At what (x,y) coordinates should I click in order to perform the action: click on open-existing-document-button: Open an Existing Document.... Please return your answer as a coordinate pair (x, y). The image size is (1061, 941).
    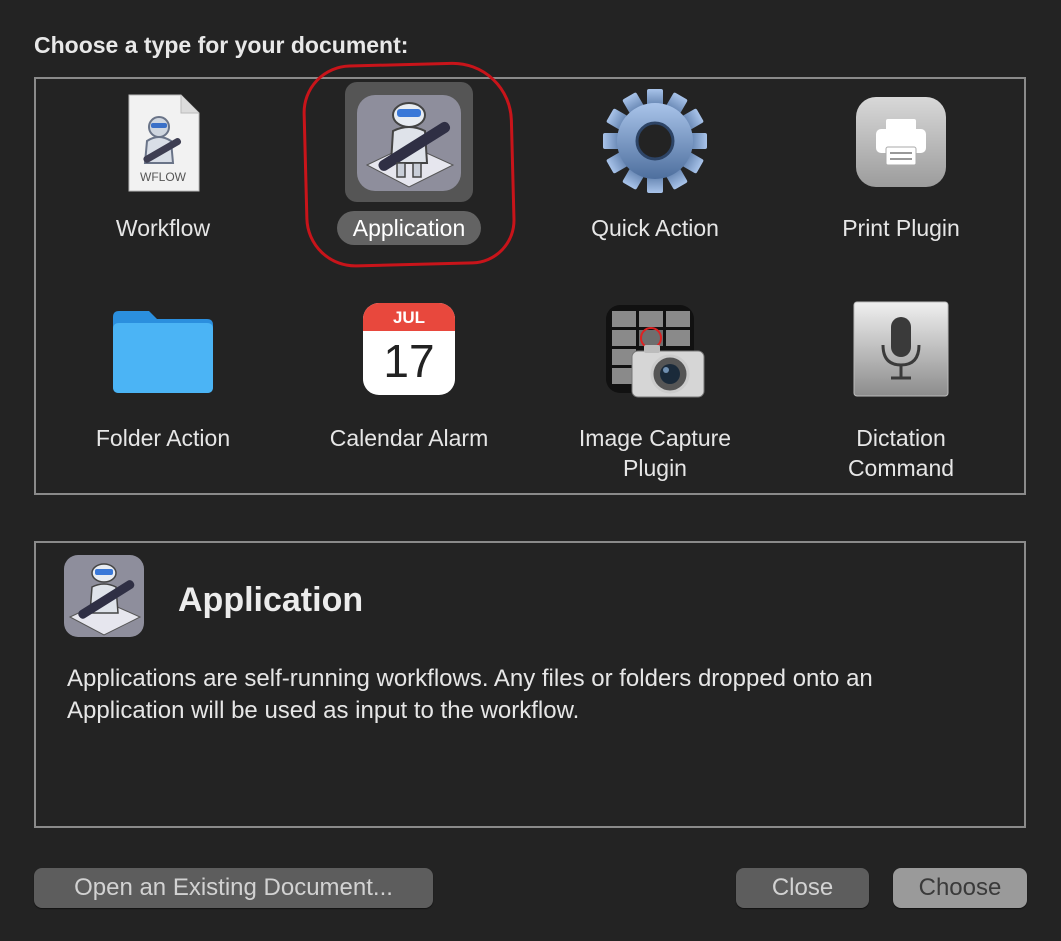
    Looking at the image, I should click on (233, 888).